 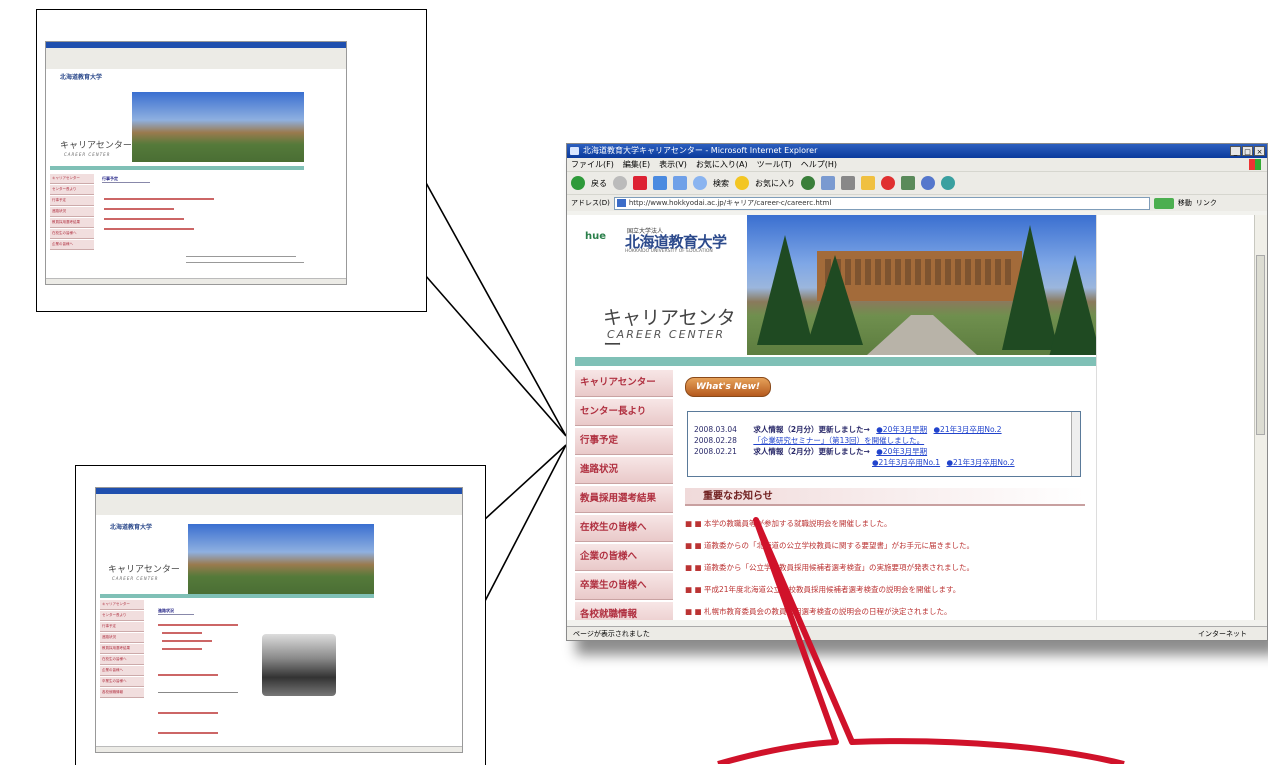 I want to click on red-bubble-outline, so click(x=921, y=640).